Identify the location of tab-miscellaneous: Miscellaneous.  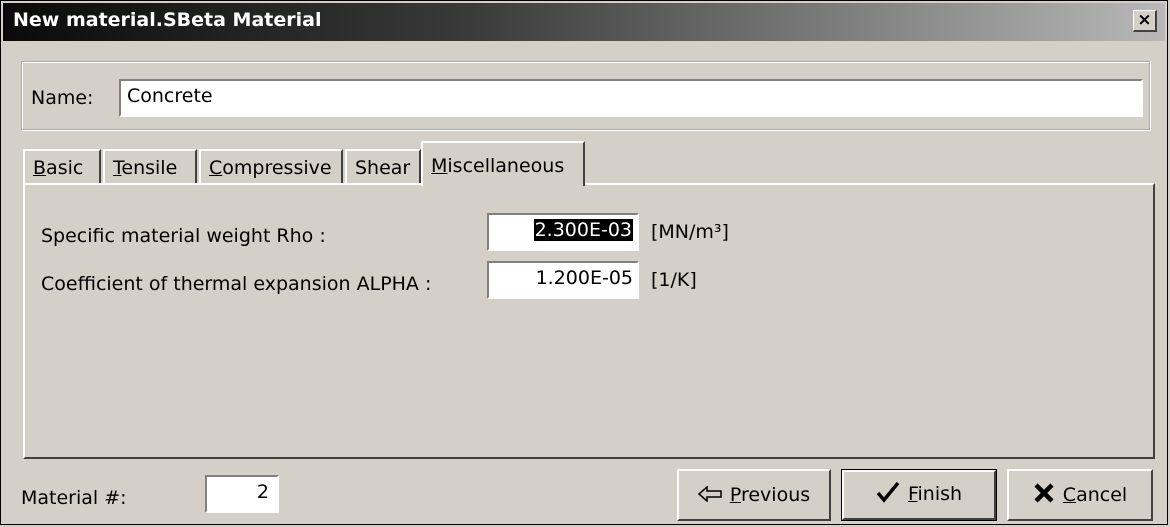
(503, 163).